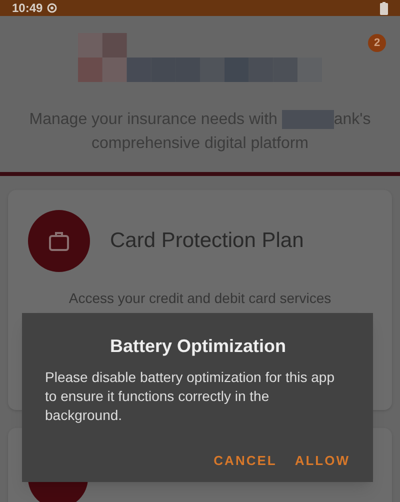 This screenshot has height=502, width=400. Describe the element at coordinates (200, 57) in the screenshot. I see `logo-icon` at that location.